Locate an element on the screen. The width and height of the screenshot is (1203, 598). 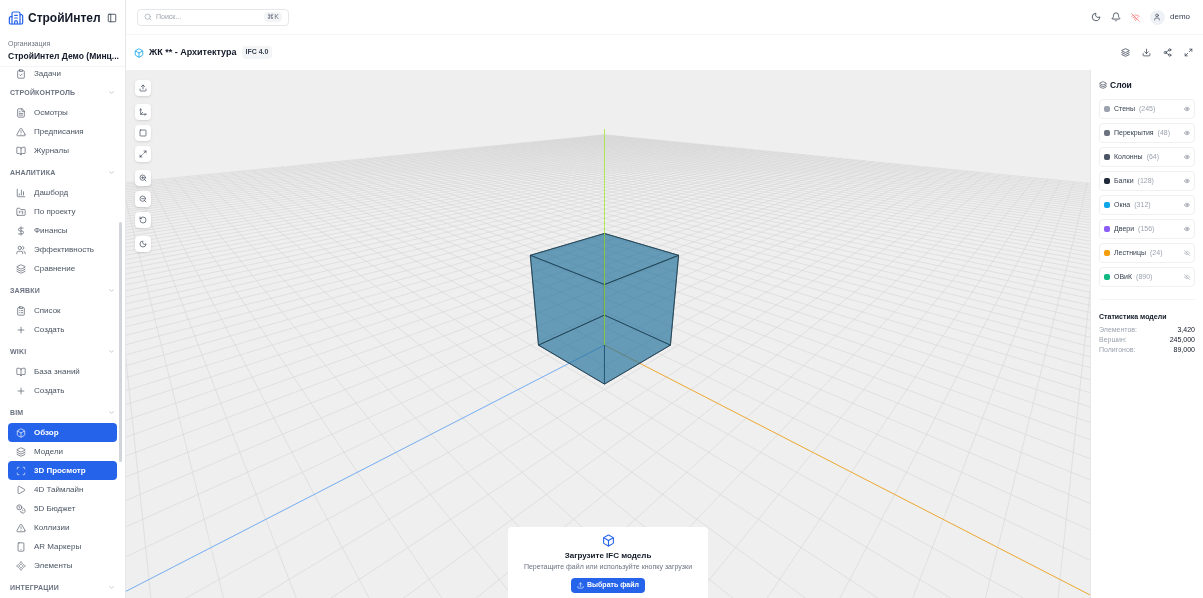
scan-icon is located at coordinates (21, 470).